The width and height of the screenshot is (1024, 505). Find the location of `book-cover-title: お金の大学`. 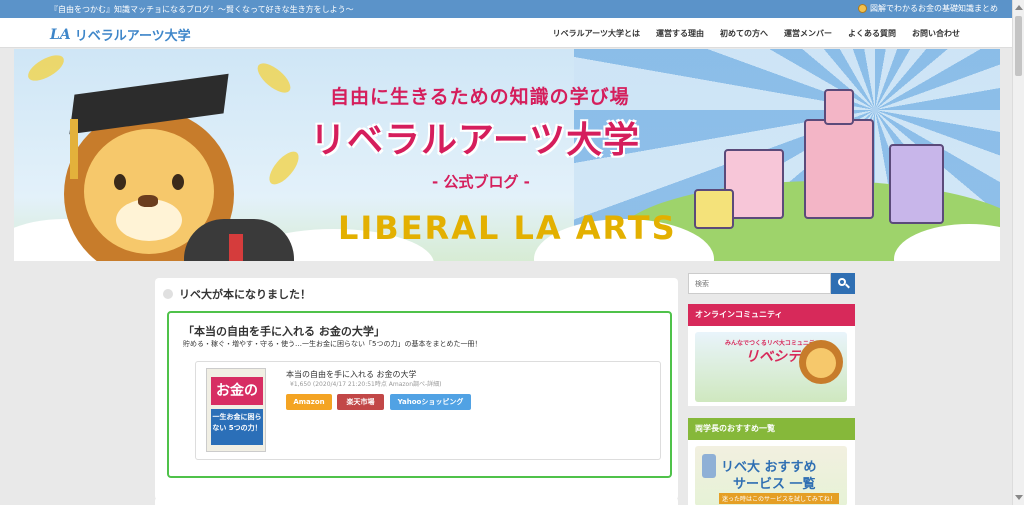

book-cover-title: お金の大学 is located at coordinates (237, 402).